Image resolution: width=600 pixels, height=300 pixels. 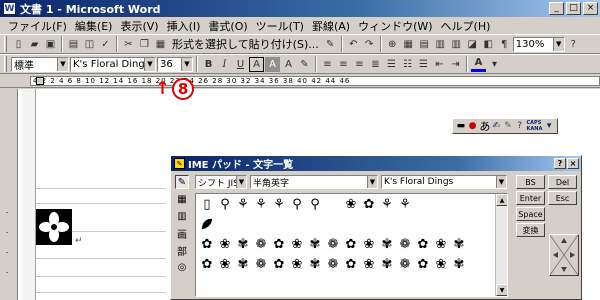 What do you see at coordinates (501, 200) in the screenshot?
I see `scroll-up-icon: ▲` at bounding box center [501, 200].